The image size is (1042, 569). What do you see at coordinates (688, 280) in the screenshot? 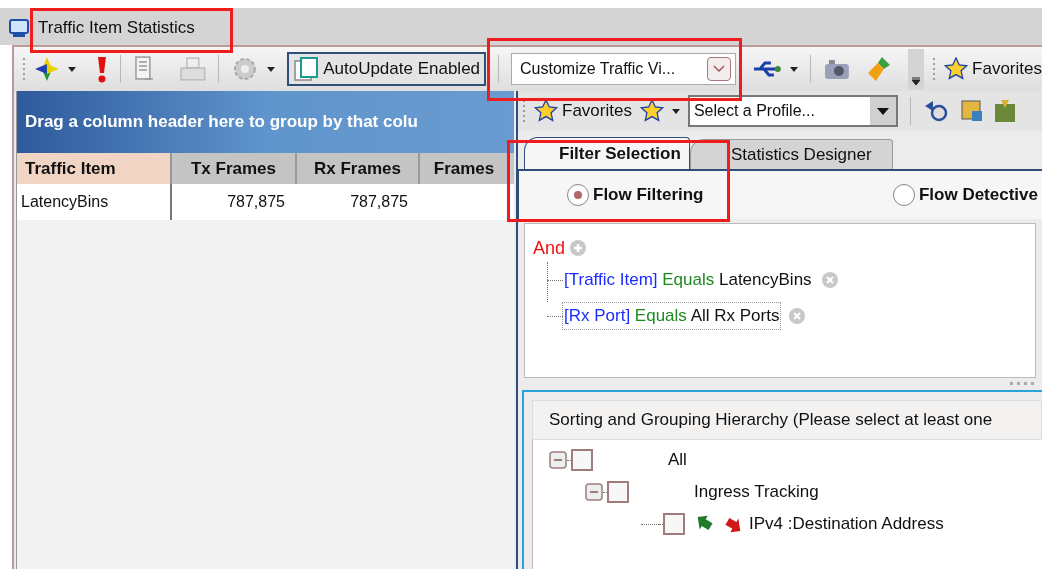
I see `filter-condition: [Traffic Item] Equals LatencyBins` at bounding box center [688, 280].